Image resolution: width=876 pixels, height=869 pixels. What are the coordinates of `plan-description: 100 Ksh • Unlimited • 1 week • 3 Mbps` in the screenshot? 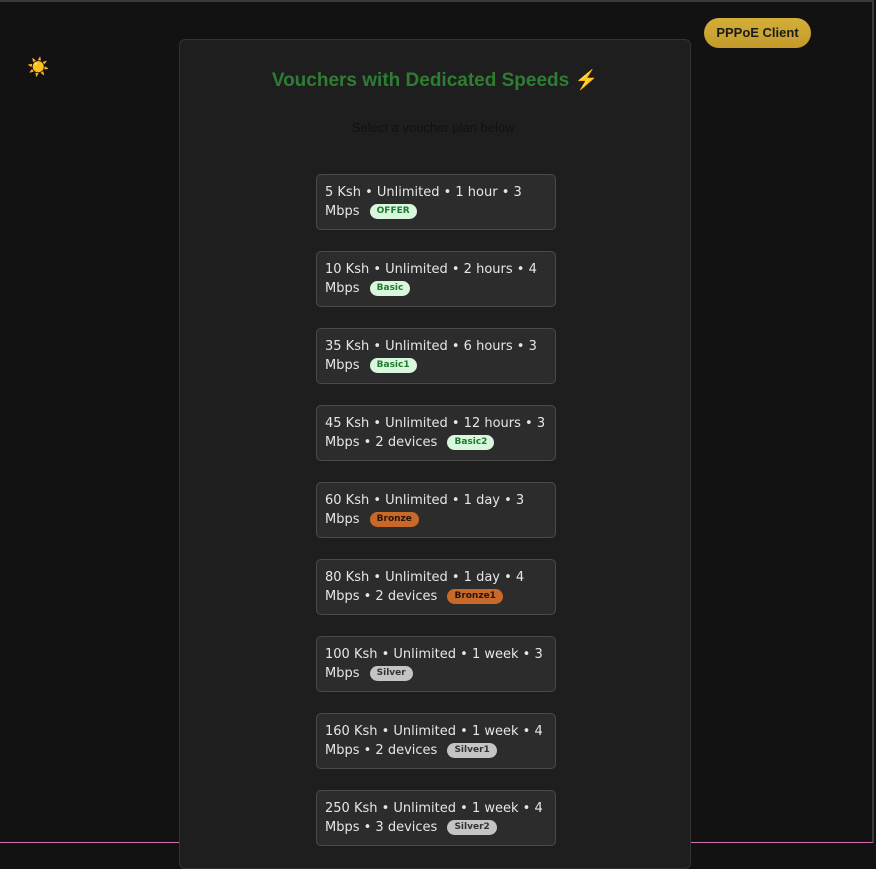 It's located at (434, 664).